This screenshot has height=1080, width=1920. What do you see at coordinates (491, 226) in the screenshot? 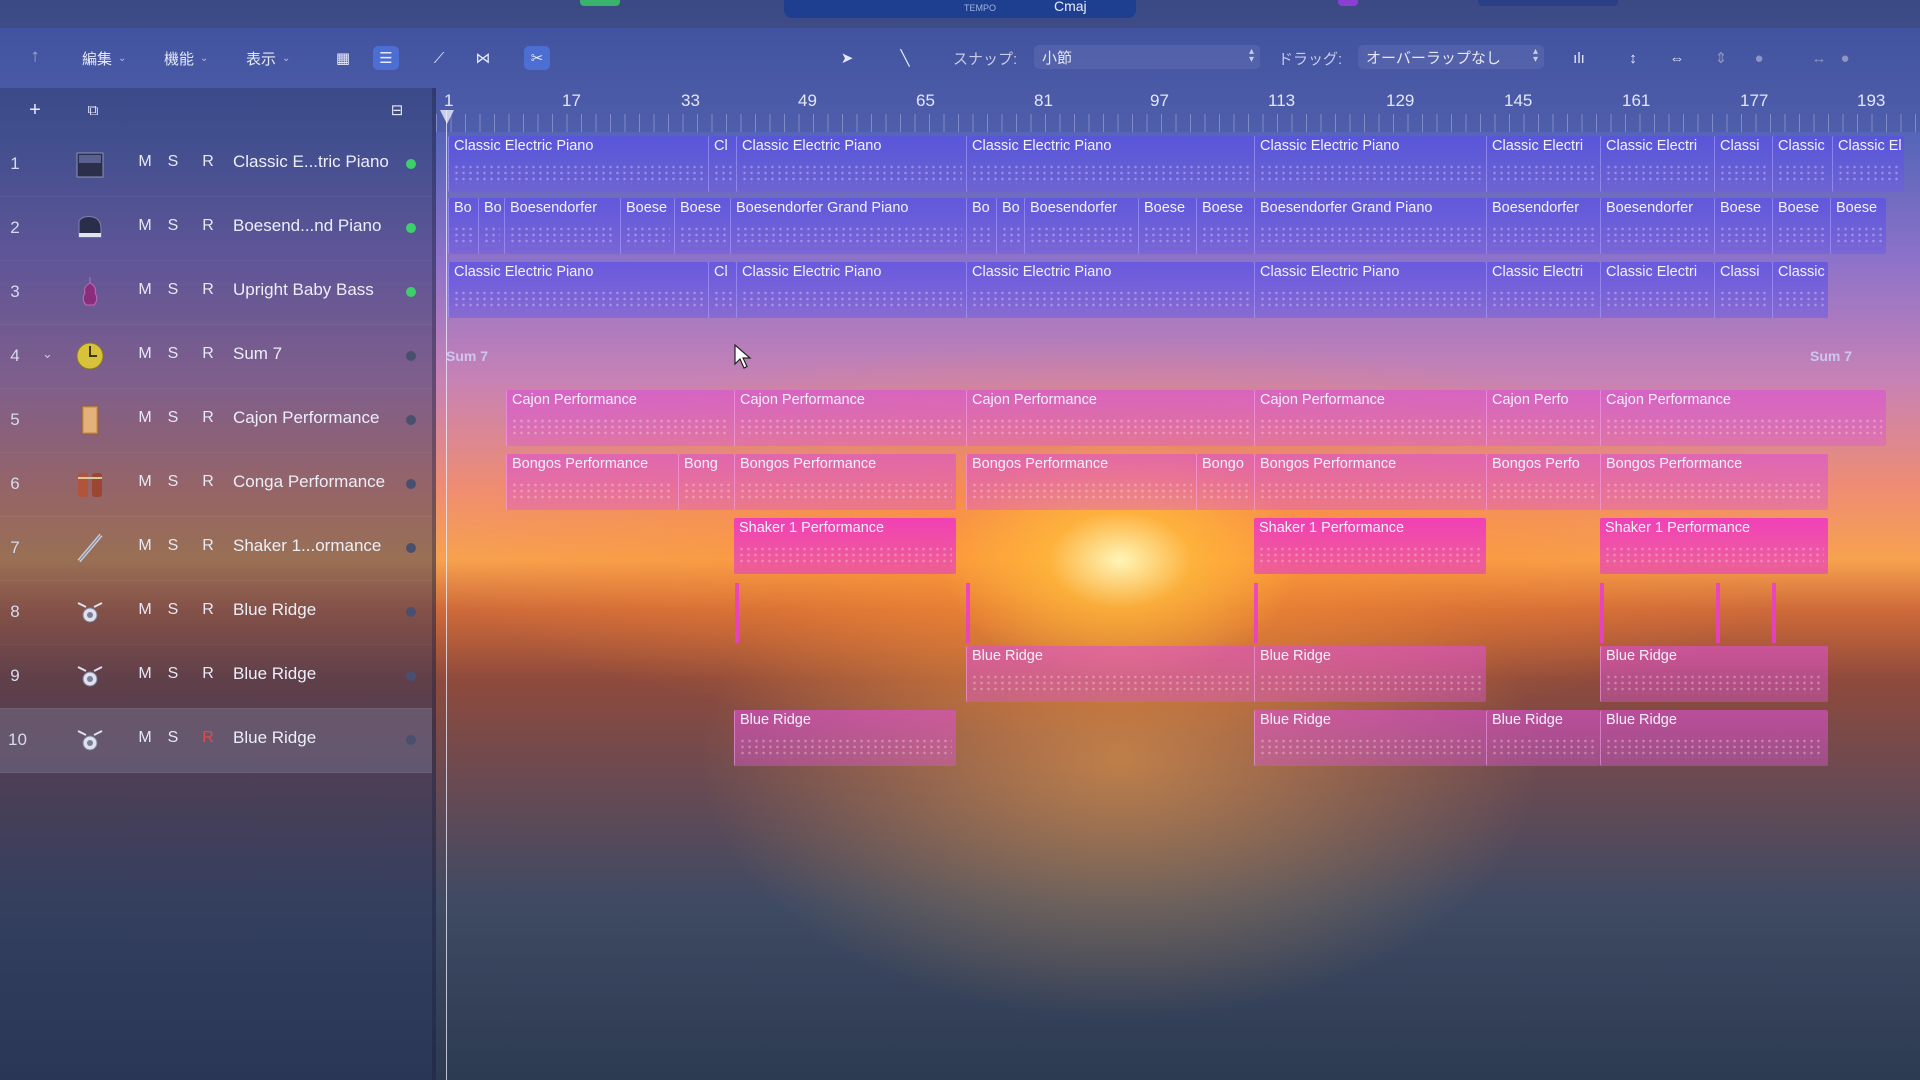
I see `region: Bo` at bounding box center [491, 226].